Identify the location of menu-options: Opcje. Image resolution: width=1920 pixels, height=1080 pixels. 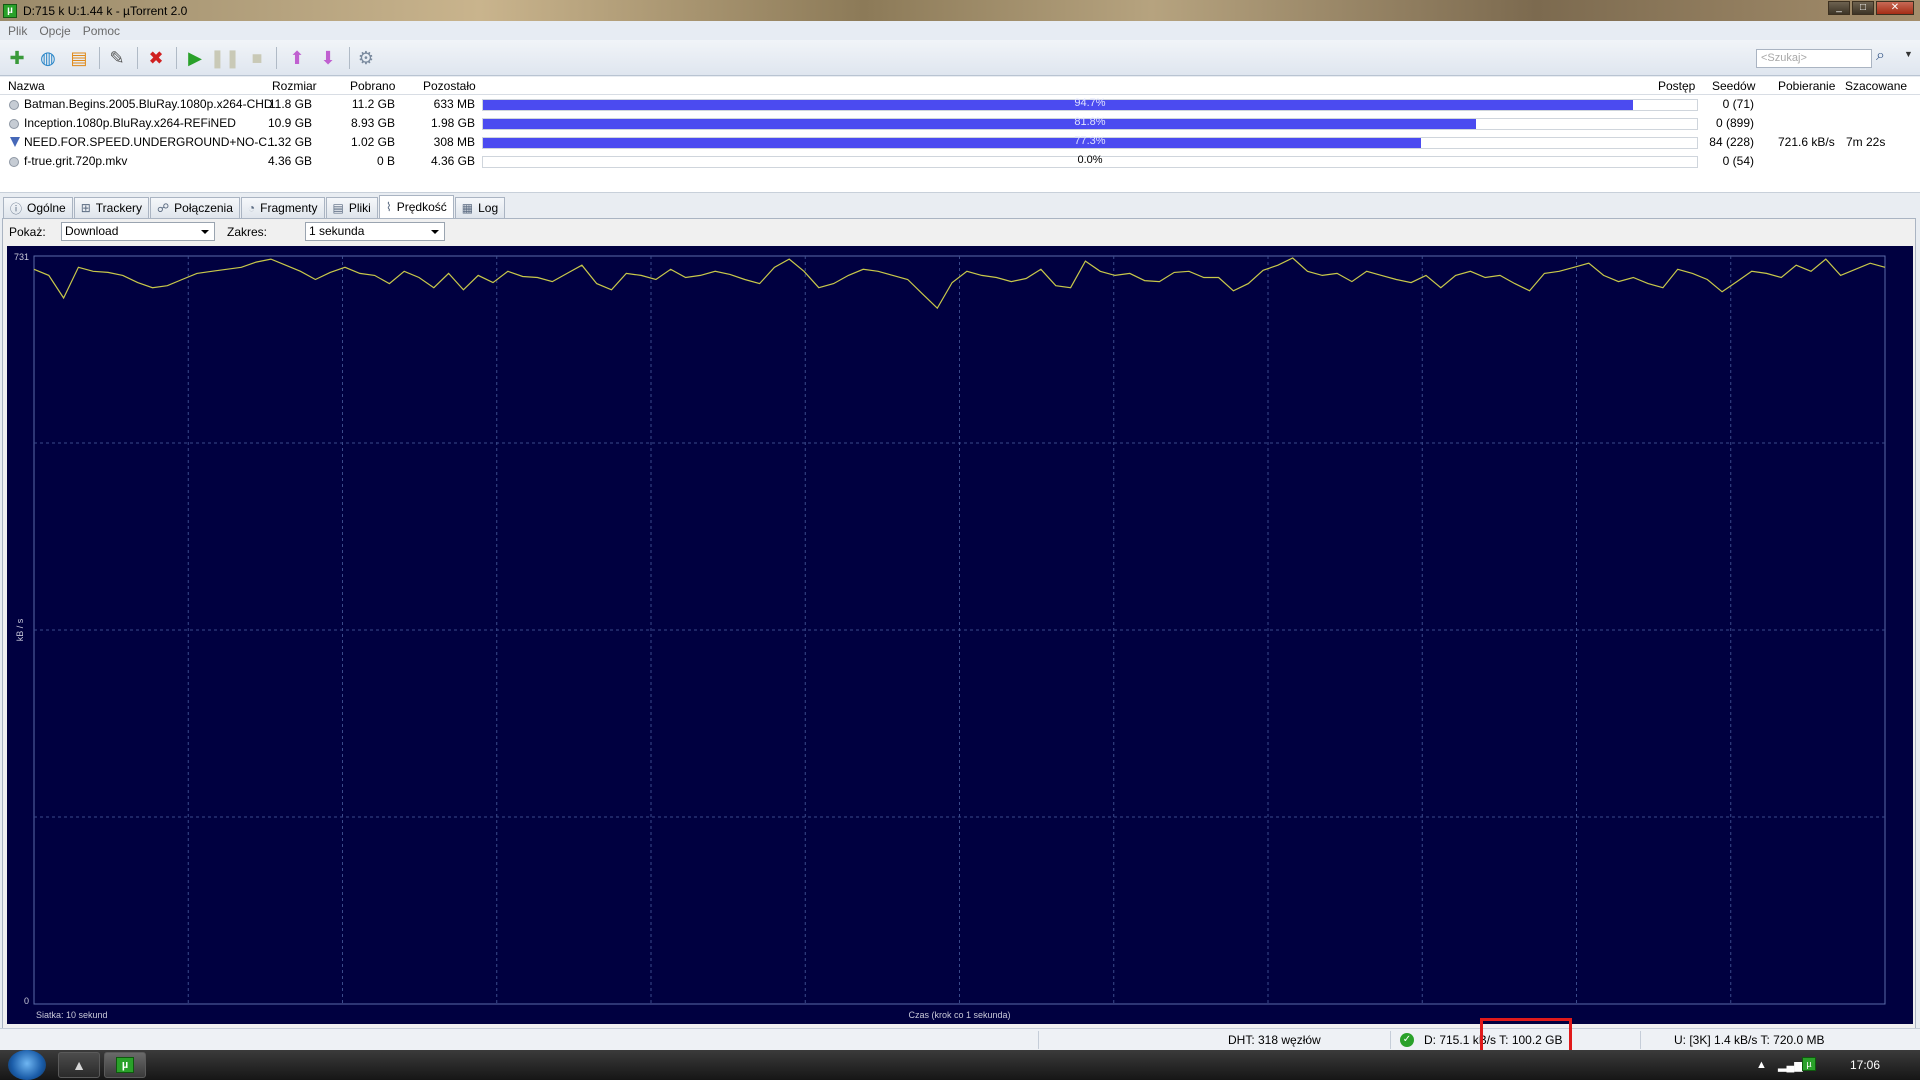
(54, 31).